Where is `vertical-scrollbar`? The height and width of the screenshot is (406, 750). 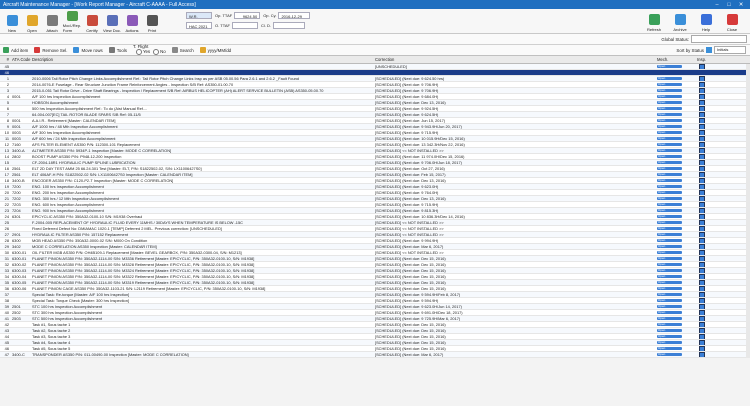
vertical-scrollbar is located at coordinates (748, 211).